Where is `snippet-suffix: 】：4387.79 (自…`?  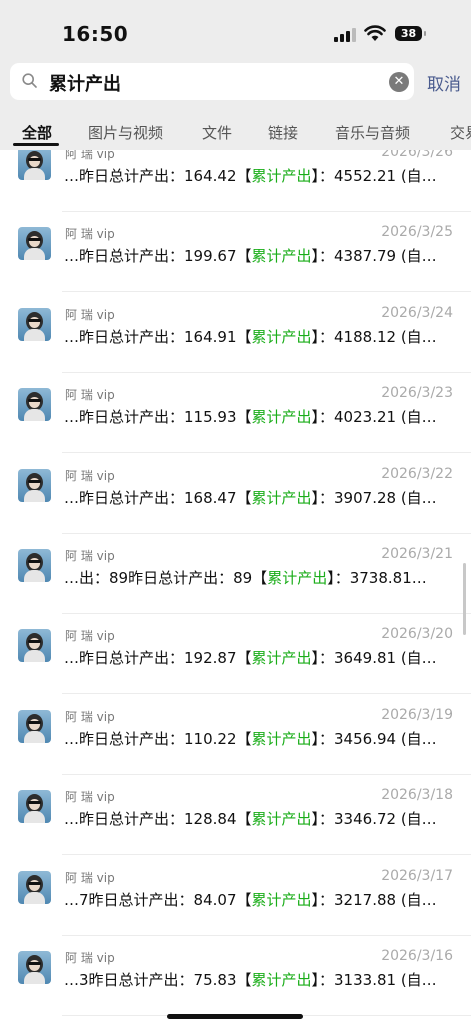 snippet-suffix: 】：4387.79 (自… is located at coordinates (374, 256).